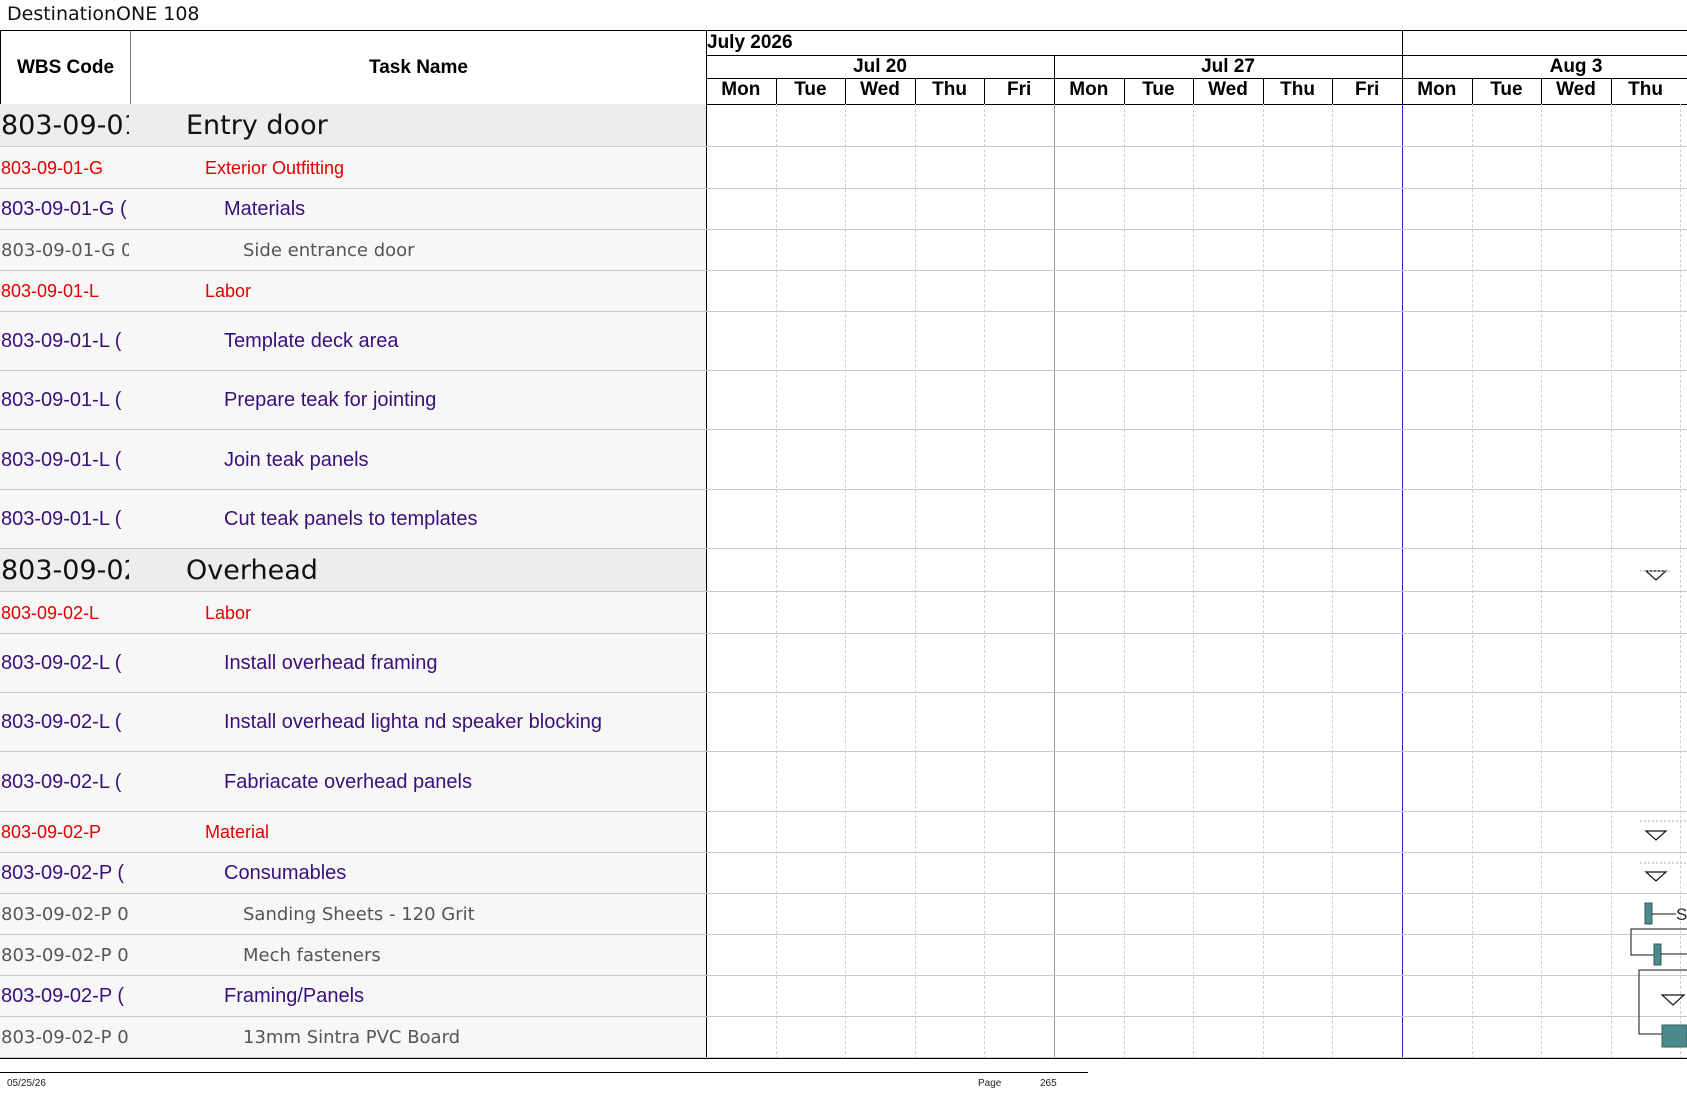 The image size is (1687, 1097). Describe the element at coordinates (990, 1083) in the screenshot. I see `footer-page-label: Page` at that location.